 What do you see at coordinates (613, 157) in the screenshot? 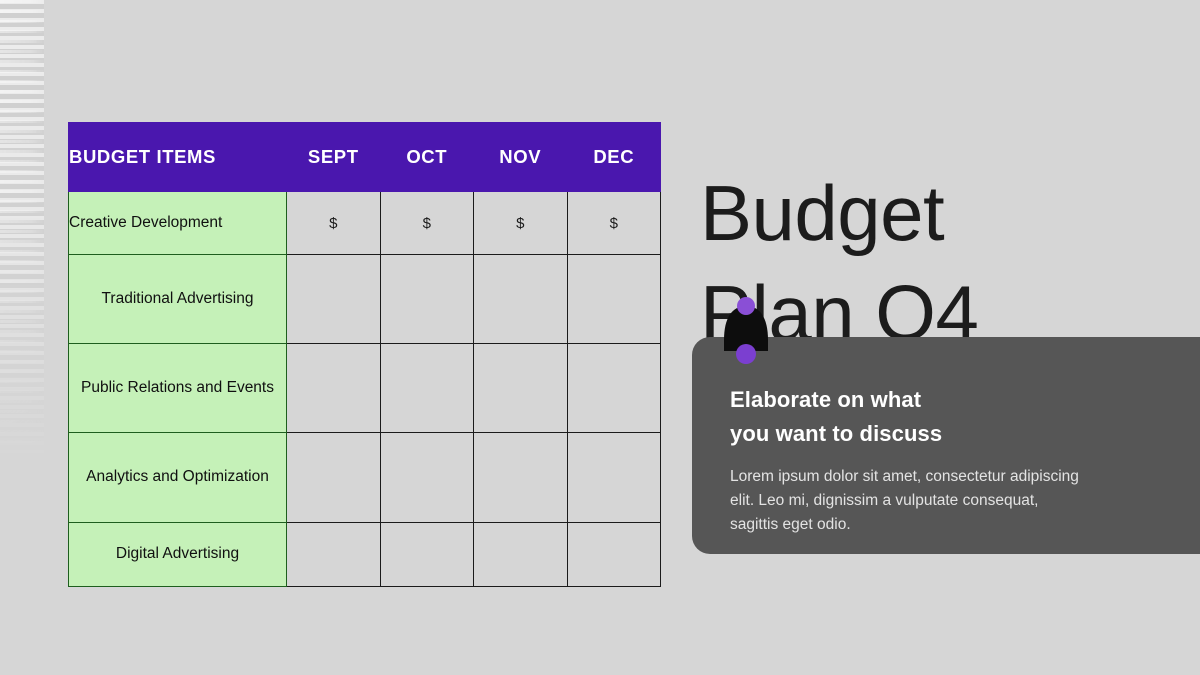
I see `column-header-dec: DEC` at bounding box center [613, 157].